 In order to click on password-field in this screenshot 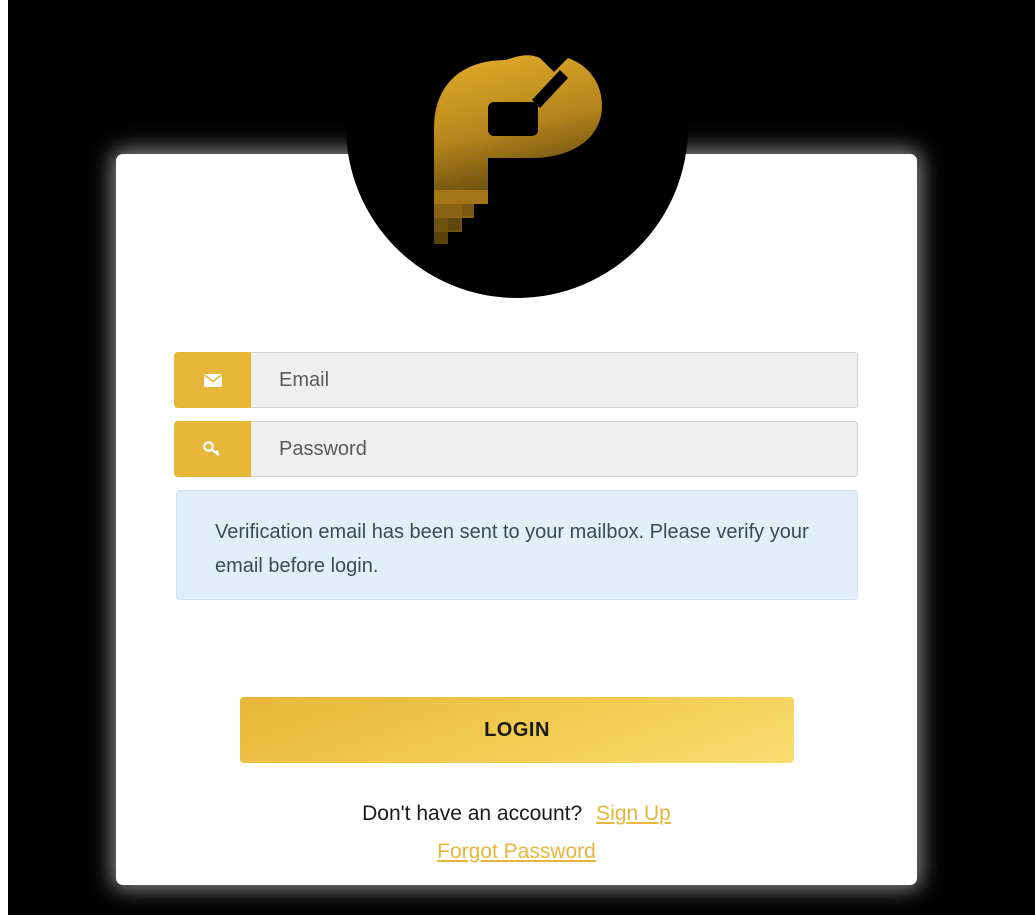, I will do `click(554, 449)`.